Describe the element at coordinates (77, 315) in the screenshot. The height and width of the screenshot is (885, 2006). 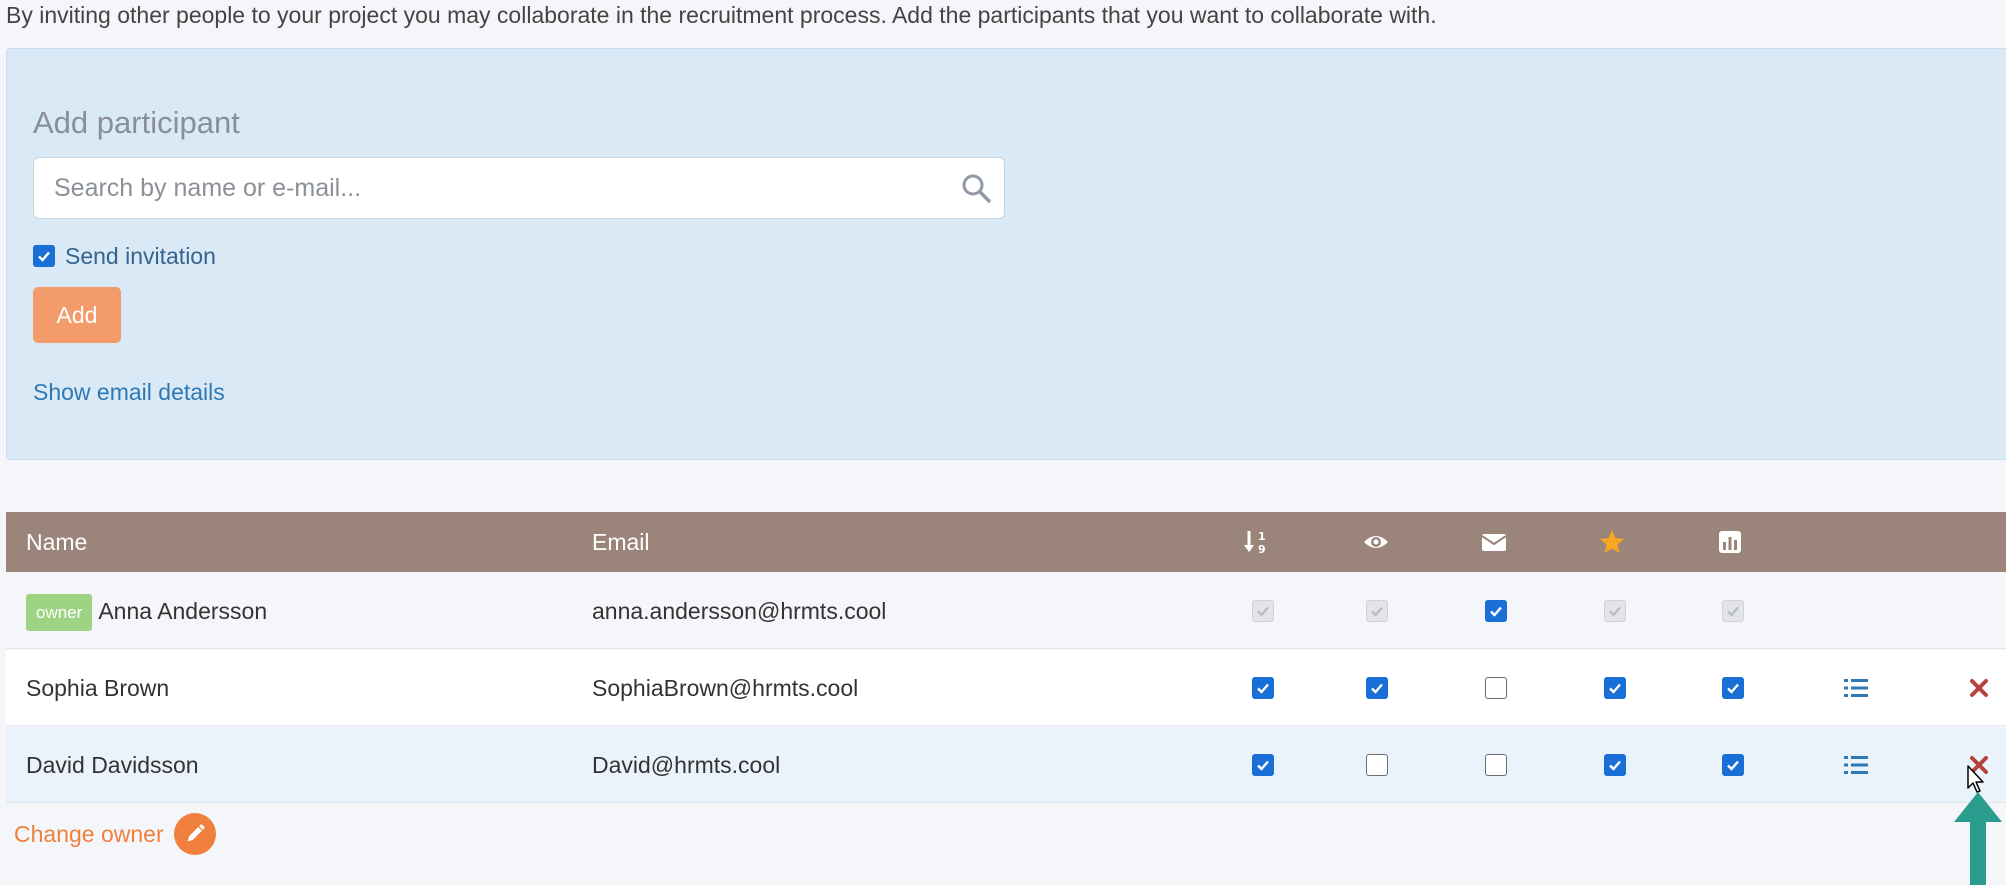
I see `add-button: Add` at that location.